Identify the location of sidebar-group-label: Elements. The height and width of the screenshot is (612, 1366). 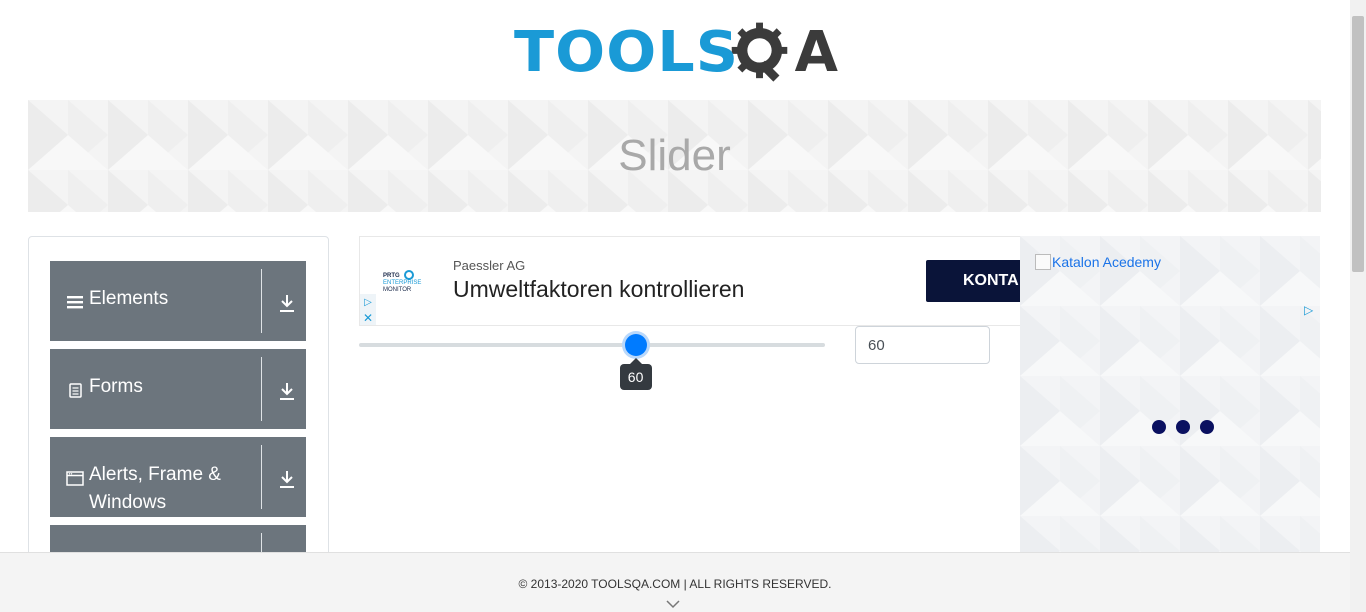
(129, 298).